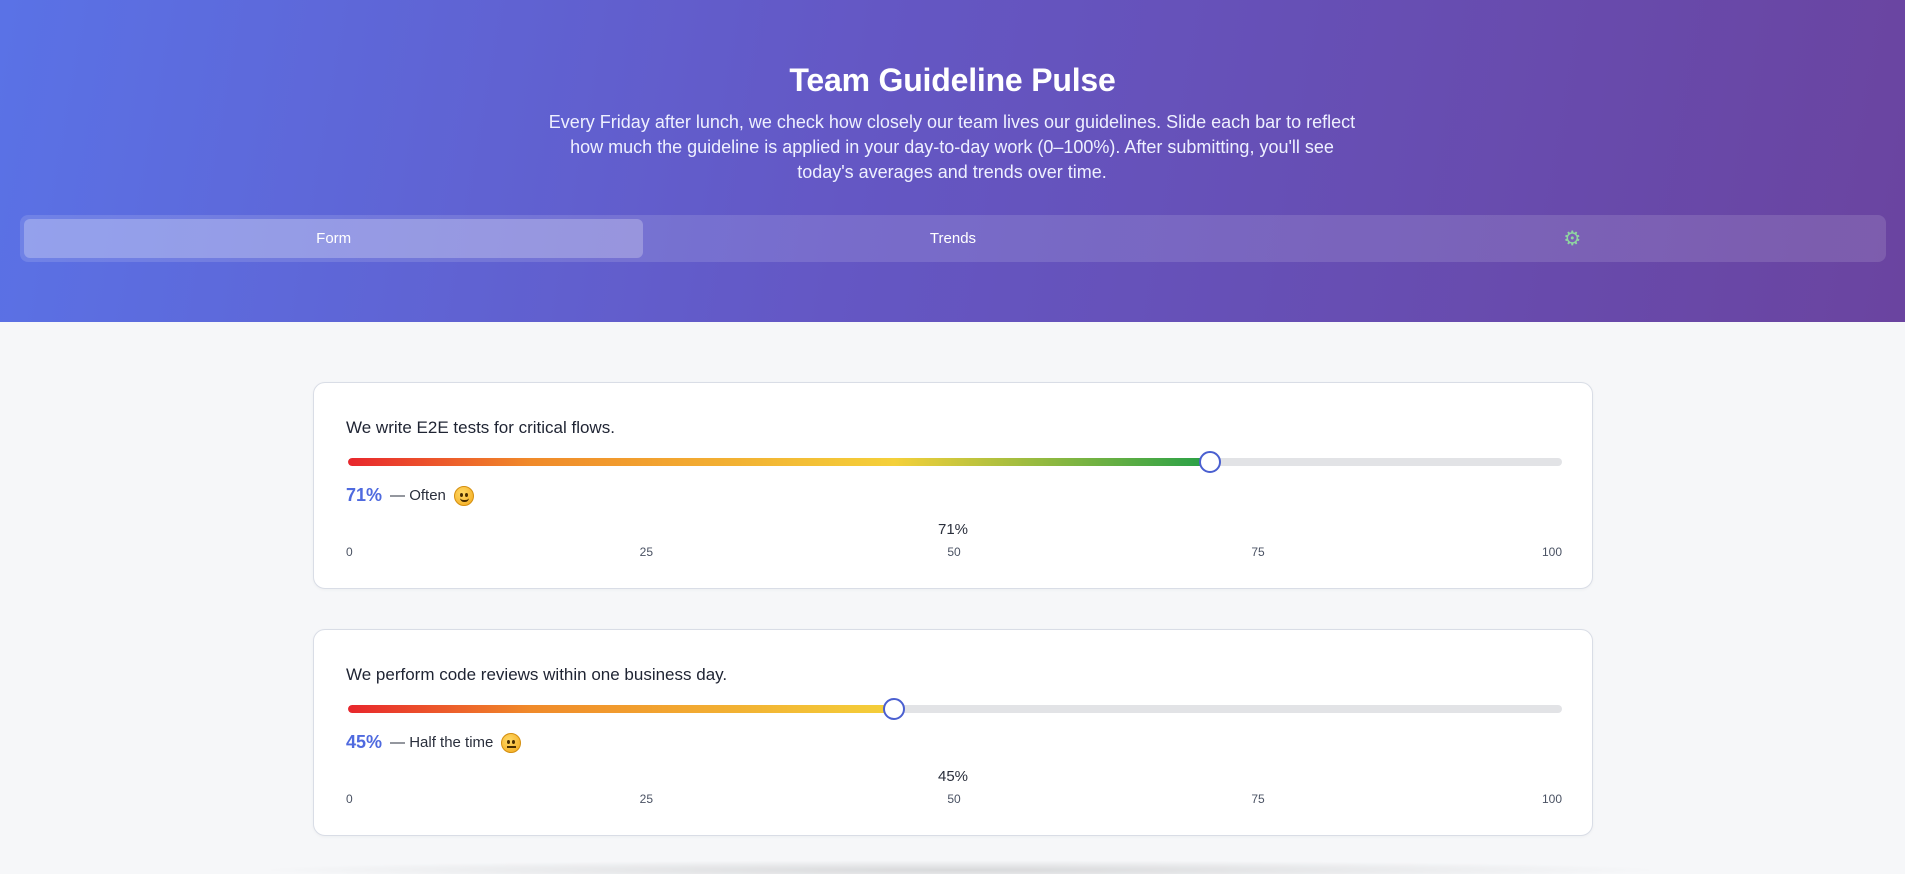 This screenshot has height=874, width=1905. I want to click on slider-value-center: 45%, so click(953, 776).